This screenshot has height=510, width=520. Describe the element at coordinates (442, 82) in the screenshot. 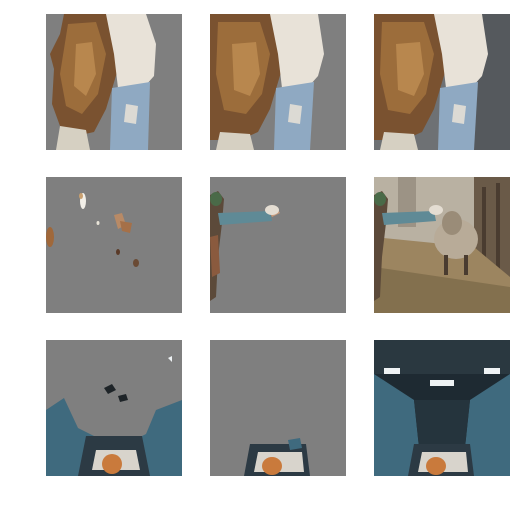

I see `row1-panel3-original-woman` at that location.